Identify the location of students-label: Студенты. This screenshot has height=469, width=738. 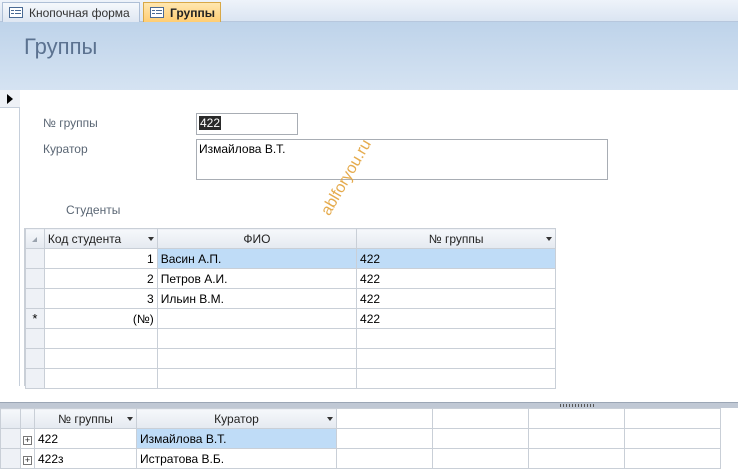
(93, 210).